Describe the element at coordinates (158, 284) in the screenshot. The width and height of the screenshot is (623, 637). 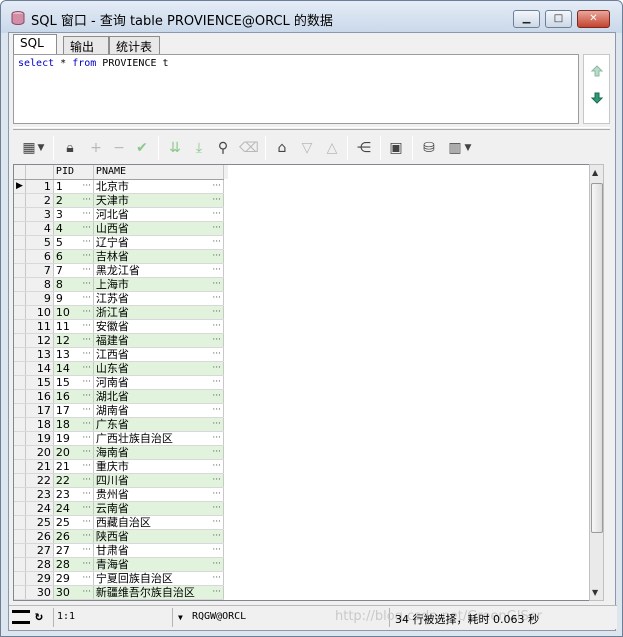
I see `cell-pname: 上海市 ···` at that location.